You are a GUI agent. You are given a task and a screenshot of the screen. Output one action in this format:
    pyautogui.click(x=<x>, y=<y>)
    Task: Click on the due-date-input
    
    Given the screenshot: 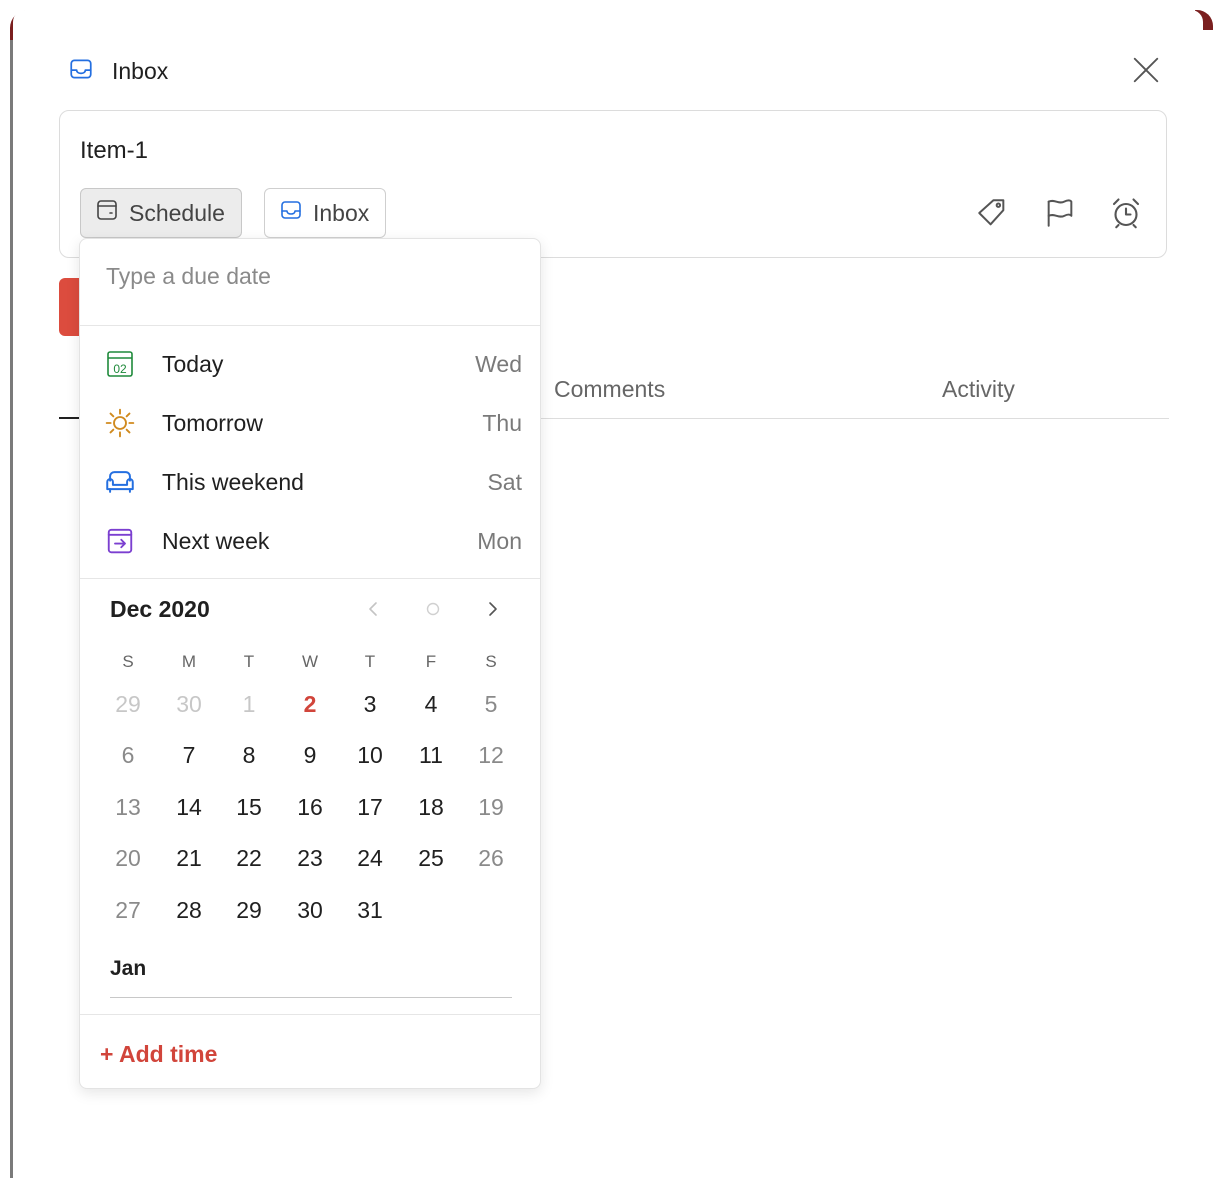 What is the action you would take?
    pyautogui.click(x=306, y=276)
    